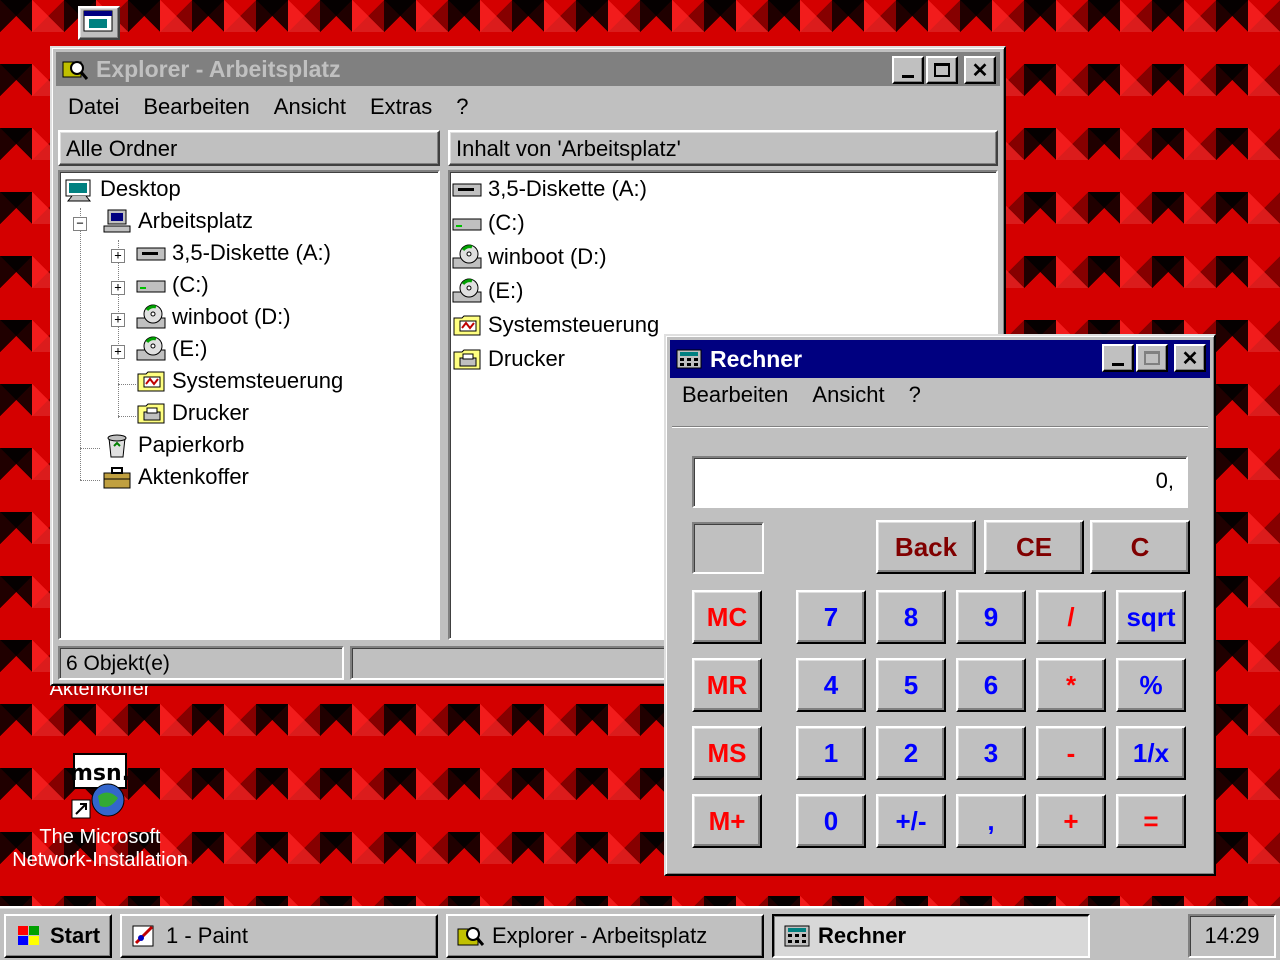 Image resolution: width=1280 pixels, height=960 pixels. I want to click on button-label: 1/x, so click(1151, 752).